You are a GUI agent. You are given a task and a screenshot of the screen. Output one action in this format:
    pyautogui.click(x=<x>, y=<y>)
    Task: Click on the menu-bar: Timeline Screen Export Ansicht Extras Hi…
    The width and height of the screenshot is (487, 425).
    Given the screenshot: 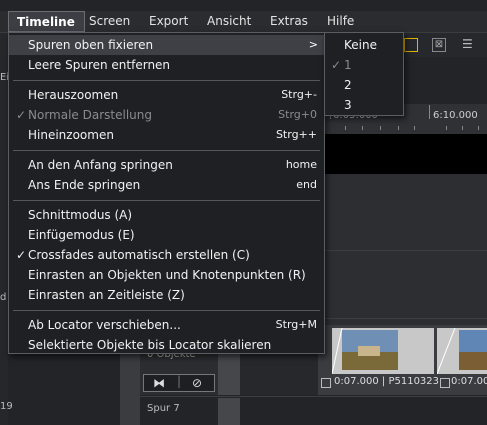 What is the action you would take?
    pyautogui.click(x=243, y=22)
    